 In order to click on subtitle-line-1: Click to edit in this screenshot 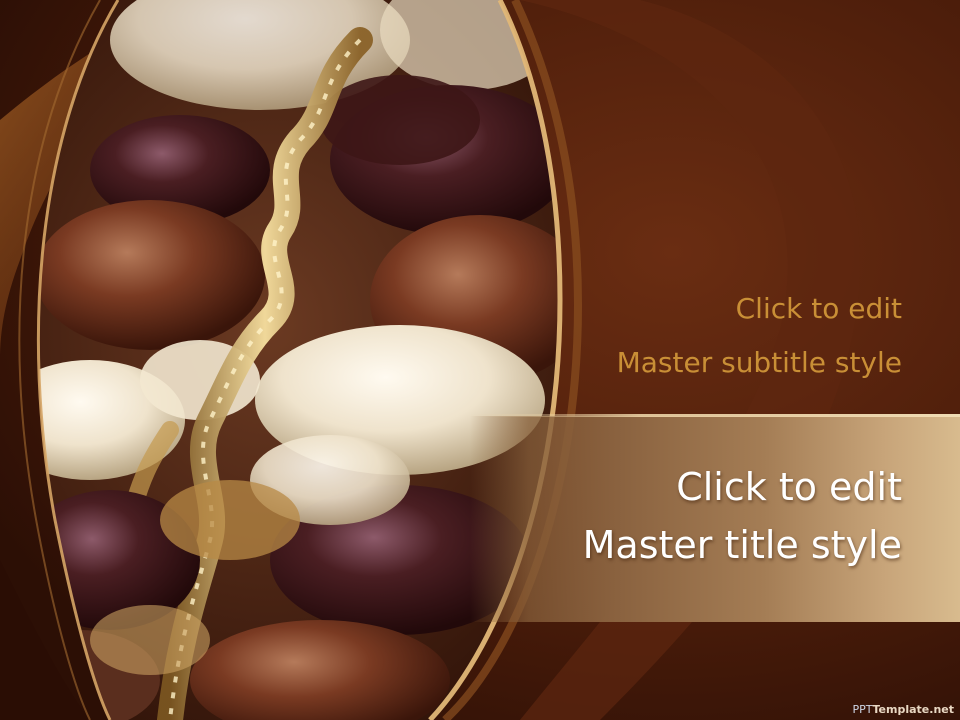, I will do `click(818, 308)`.